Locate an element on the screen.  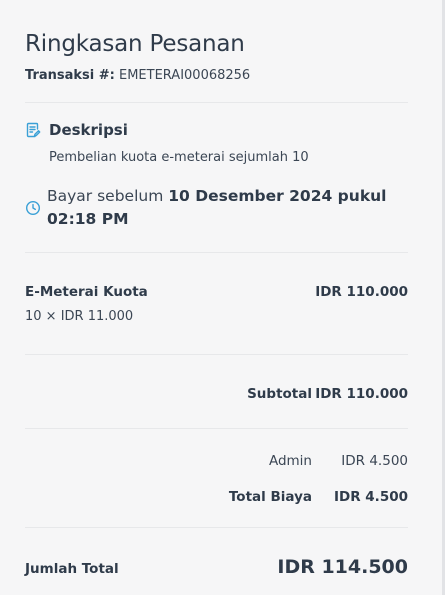
clock-icon is located at coordinates (33, 208).